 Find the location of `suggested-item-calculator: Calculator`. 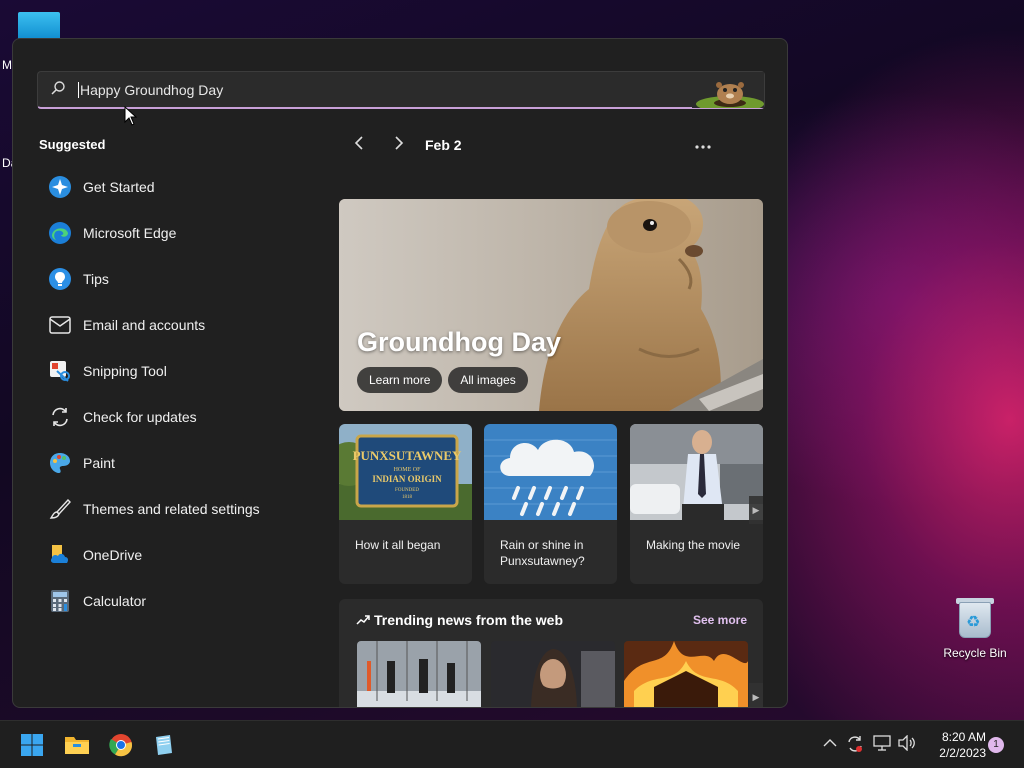

suggested-item-calculator: Calculator is located at coordinates (175, 601).